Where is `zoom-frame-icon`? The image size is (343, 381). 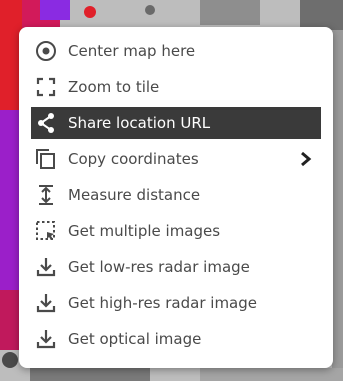 zoom-frame-icon is located at coordinates (46, 87).